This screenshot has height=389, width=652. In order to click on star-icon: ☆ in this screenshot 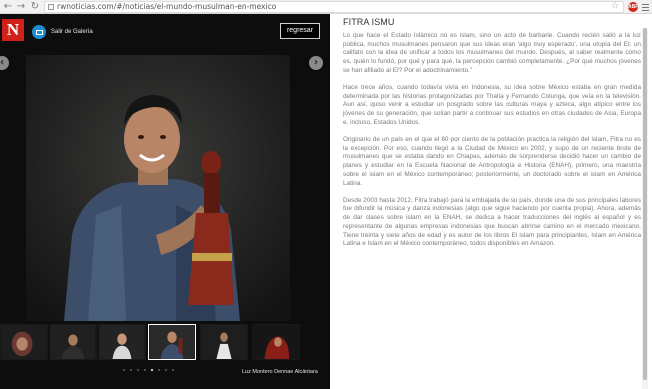, I will do `click(615, 6)`.